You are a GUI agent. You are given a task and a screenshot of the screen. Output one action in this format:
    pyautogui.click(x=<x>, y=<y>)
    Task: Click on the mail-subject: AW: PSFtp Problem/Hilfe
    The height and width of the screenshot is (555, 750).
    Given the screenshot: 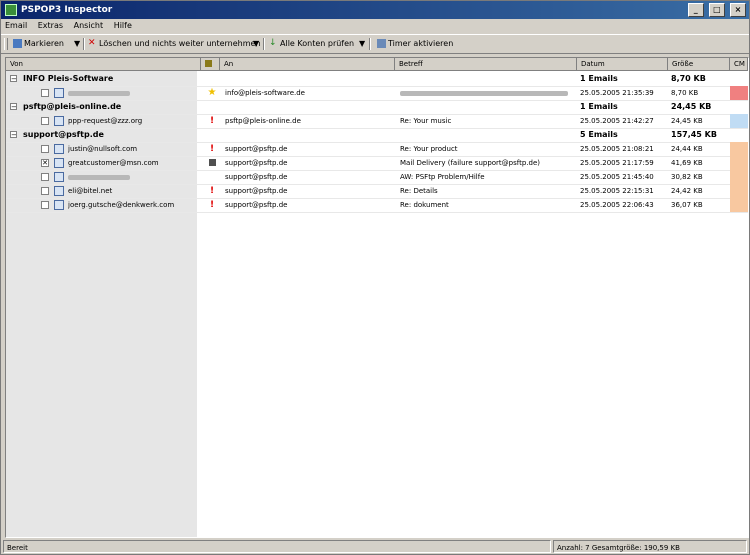 What is the action you would take?
    pyautogui.click(x=442, y=177)
    